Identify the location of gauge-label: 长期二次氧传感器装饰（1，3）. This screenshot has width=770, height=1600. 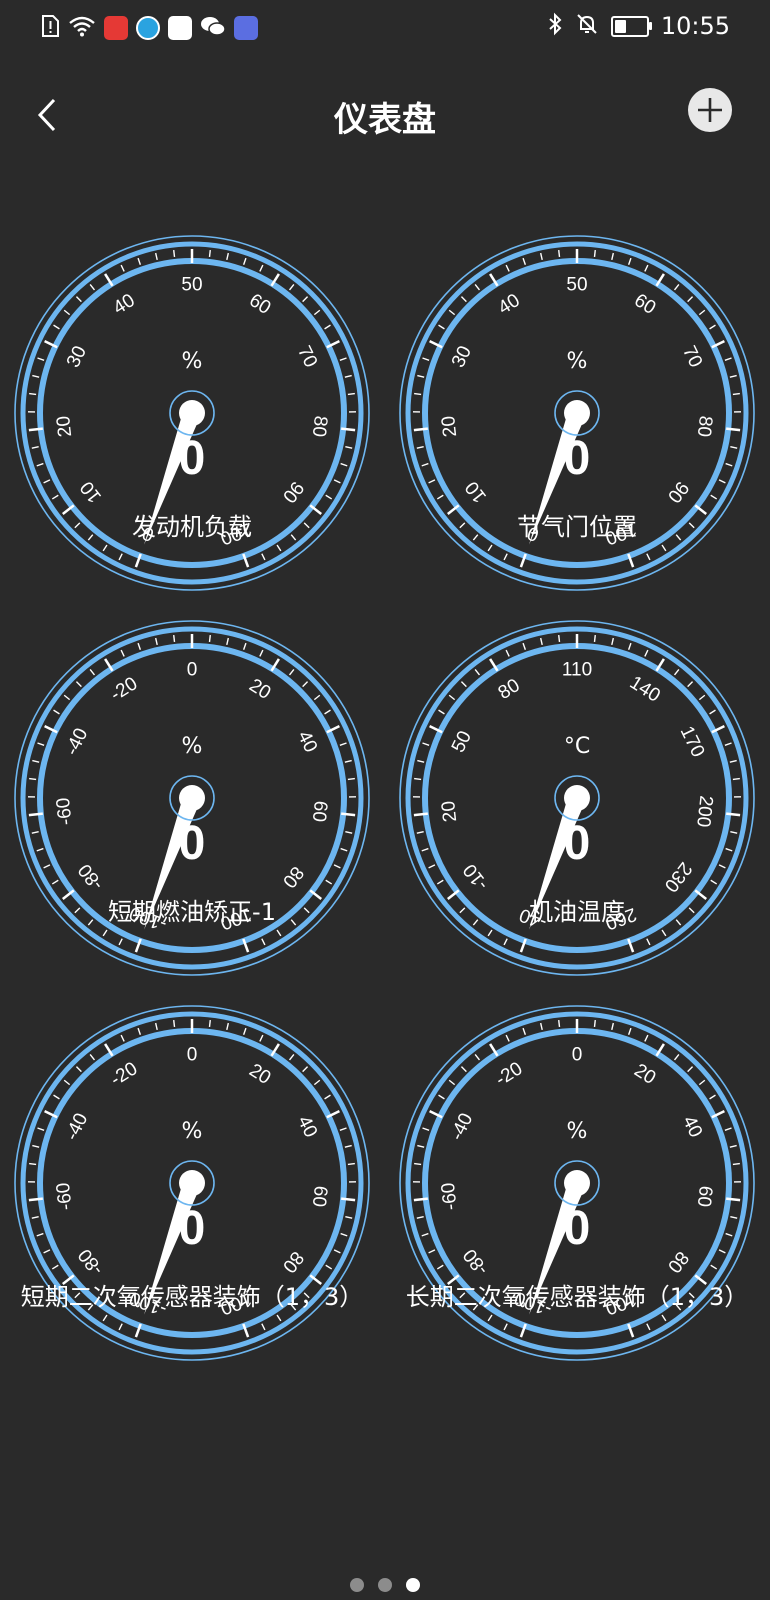
(577, 1297).